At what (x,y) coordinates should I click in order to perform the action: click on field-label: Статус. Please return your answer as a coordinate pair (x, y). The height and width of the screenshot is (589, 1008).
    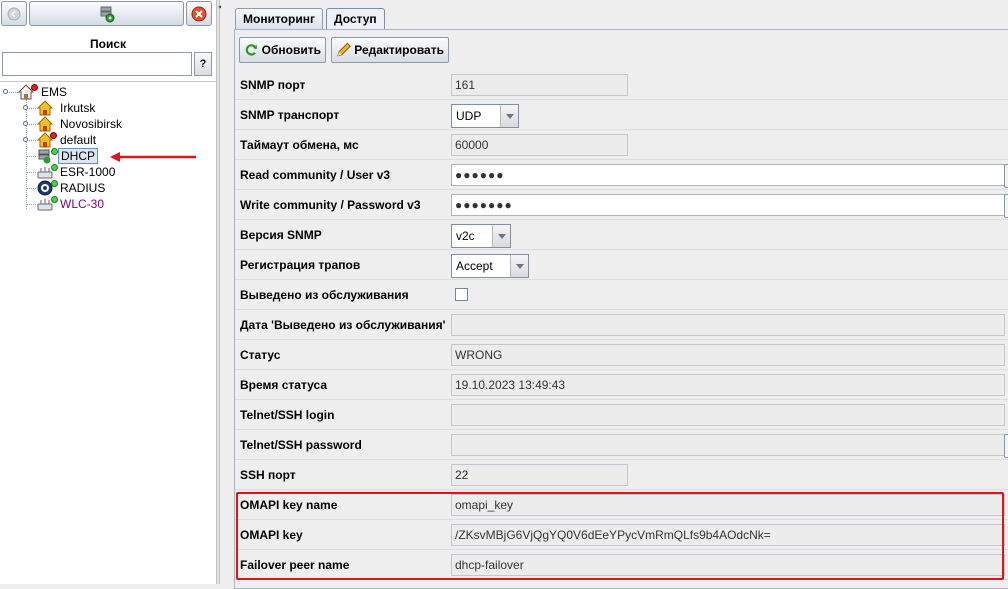
    Looking at the image, I should click on (260, 355).